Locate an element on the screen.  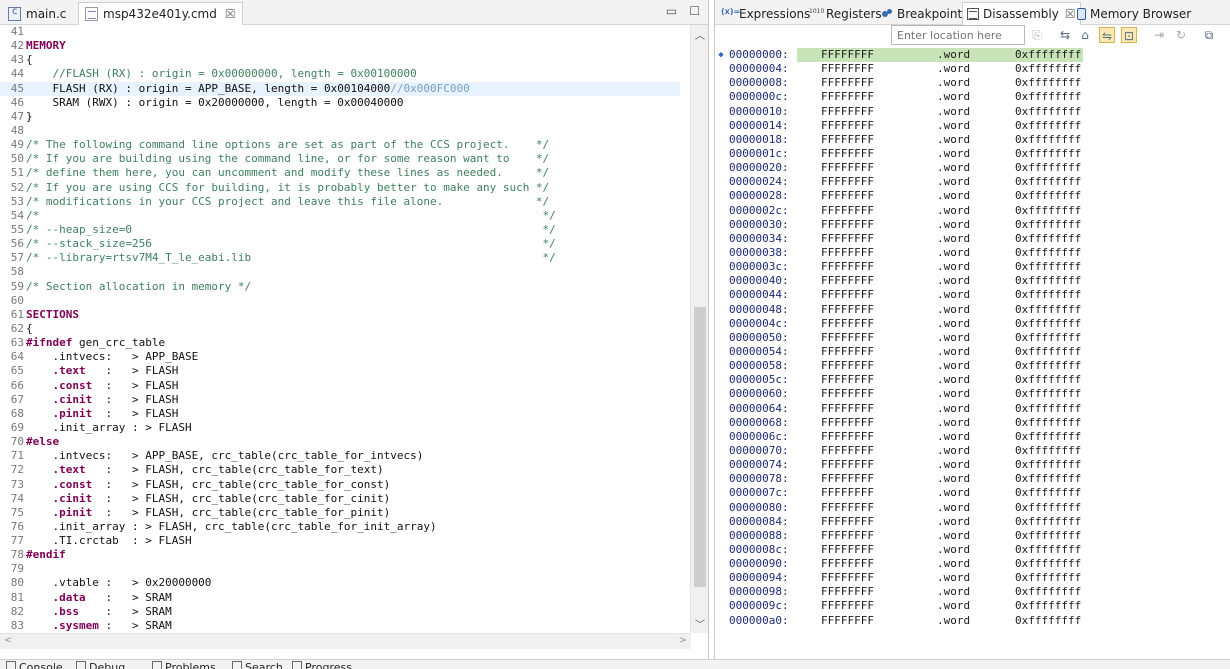
code-line: 42 MEMORY is located at coordinates (340, 46).